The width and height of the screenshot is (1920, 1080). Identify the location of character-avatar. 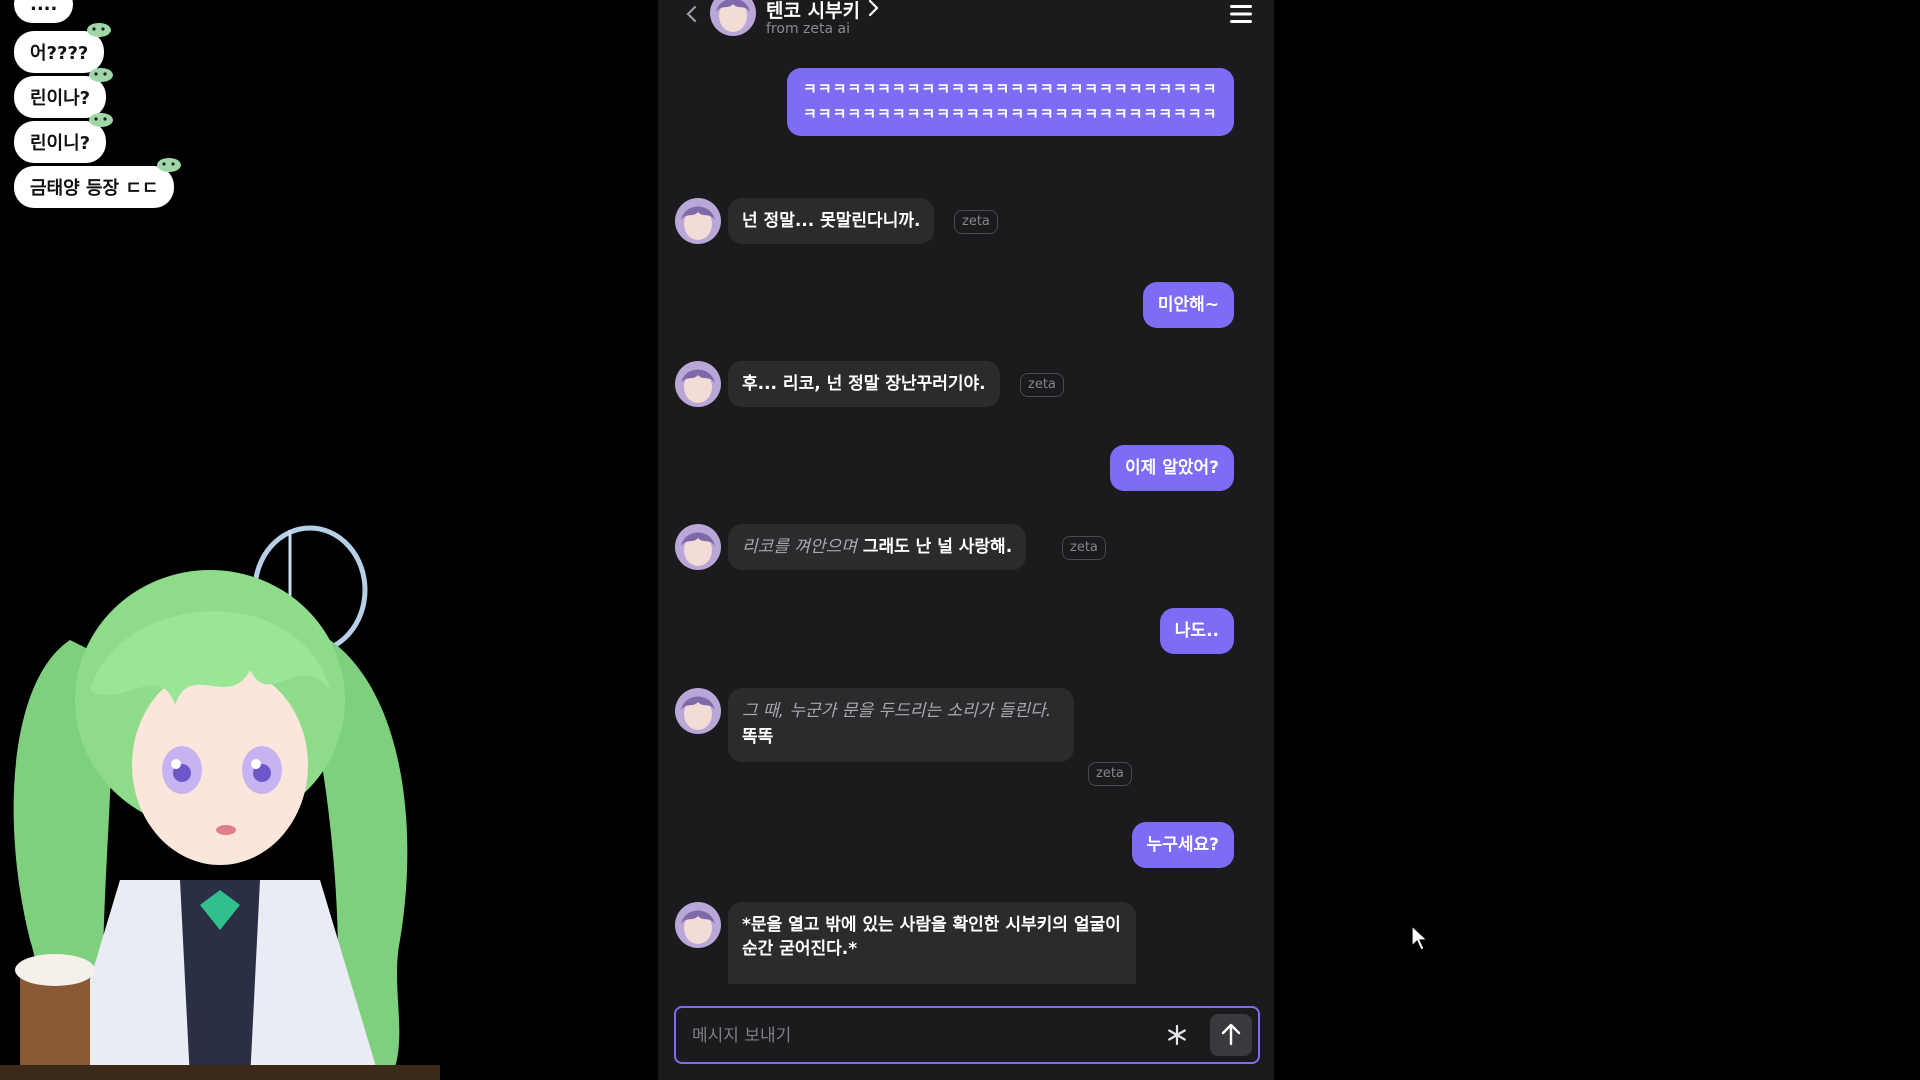
(733, 18).